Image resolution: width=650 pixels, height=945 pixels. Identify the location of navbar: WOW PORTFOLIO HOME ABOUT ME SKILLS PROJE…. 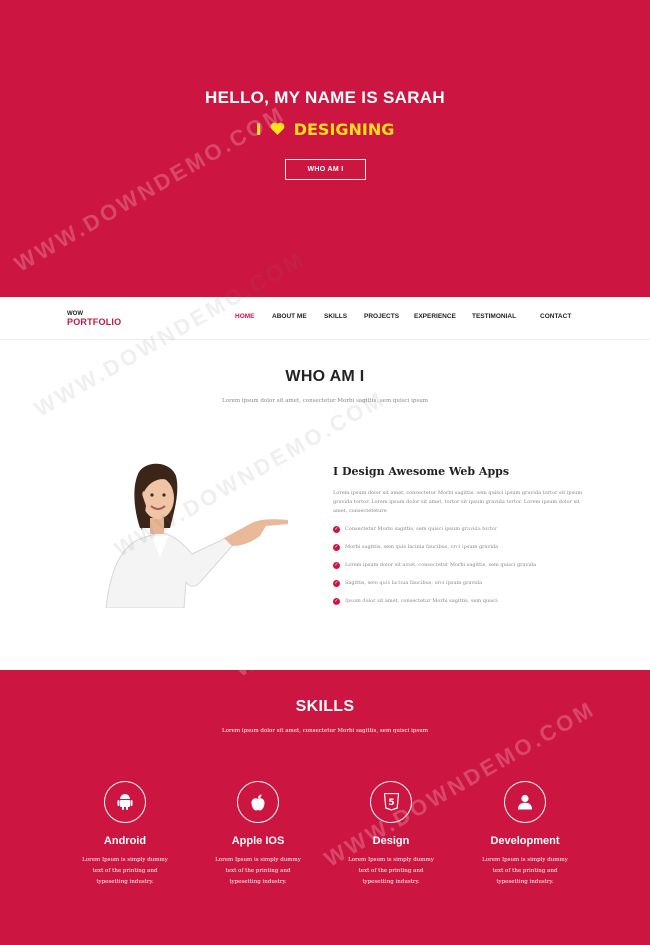
(325, 318).